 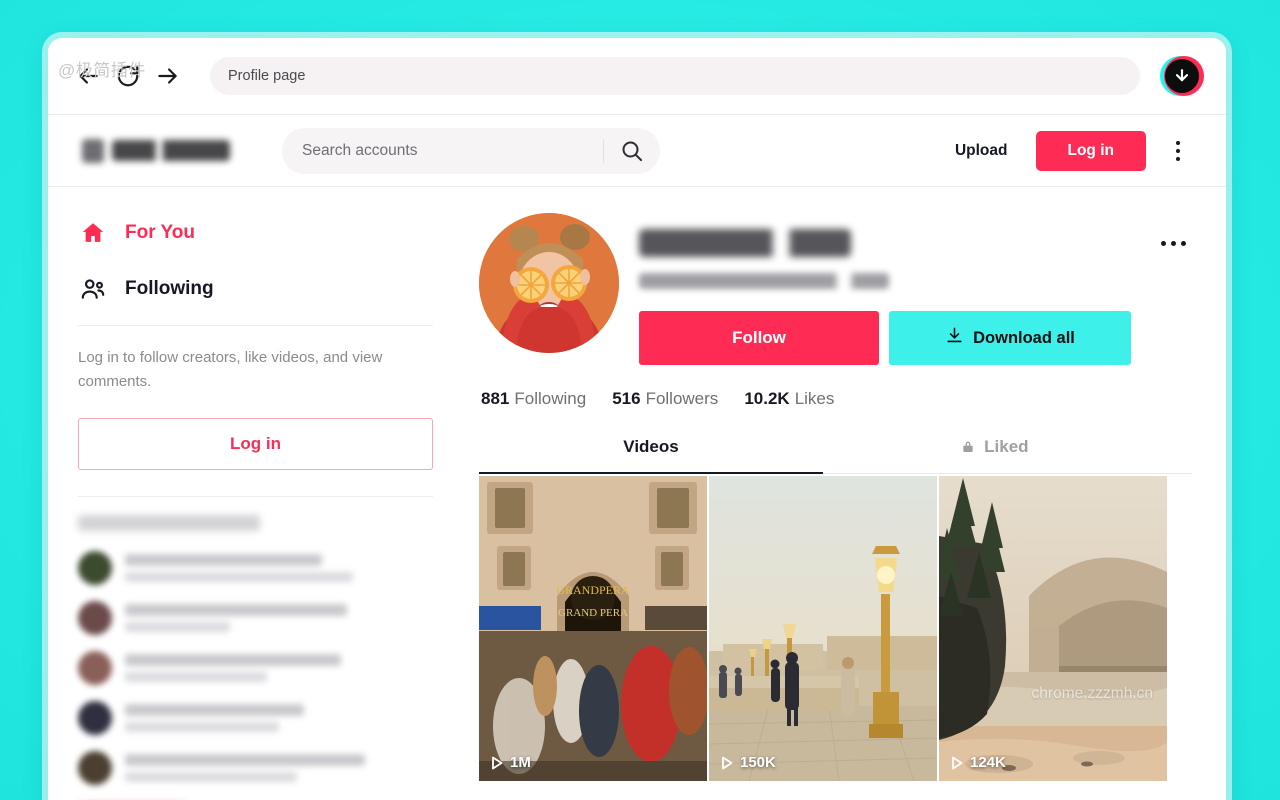 I want to click on profile-identity: Follow Download all, so click(x=897, y=289).